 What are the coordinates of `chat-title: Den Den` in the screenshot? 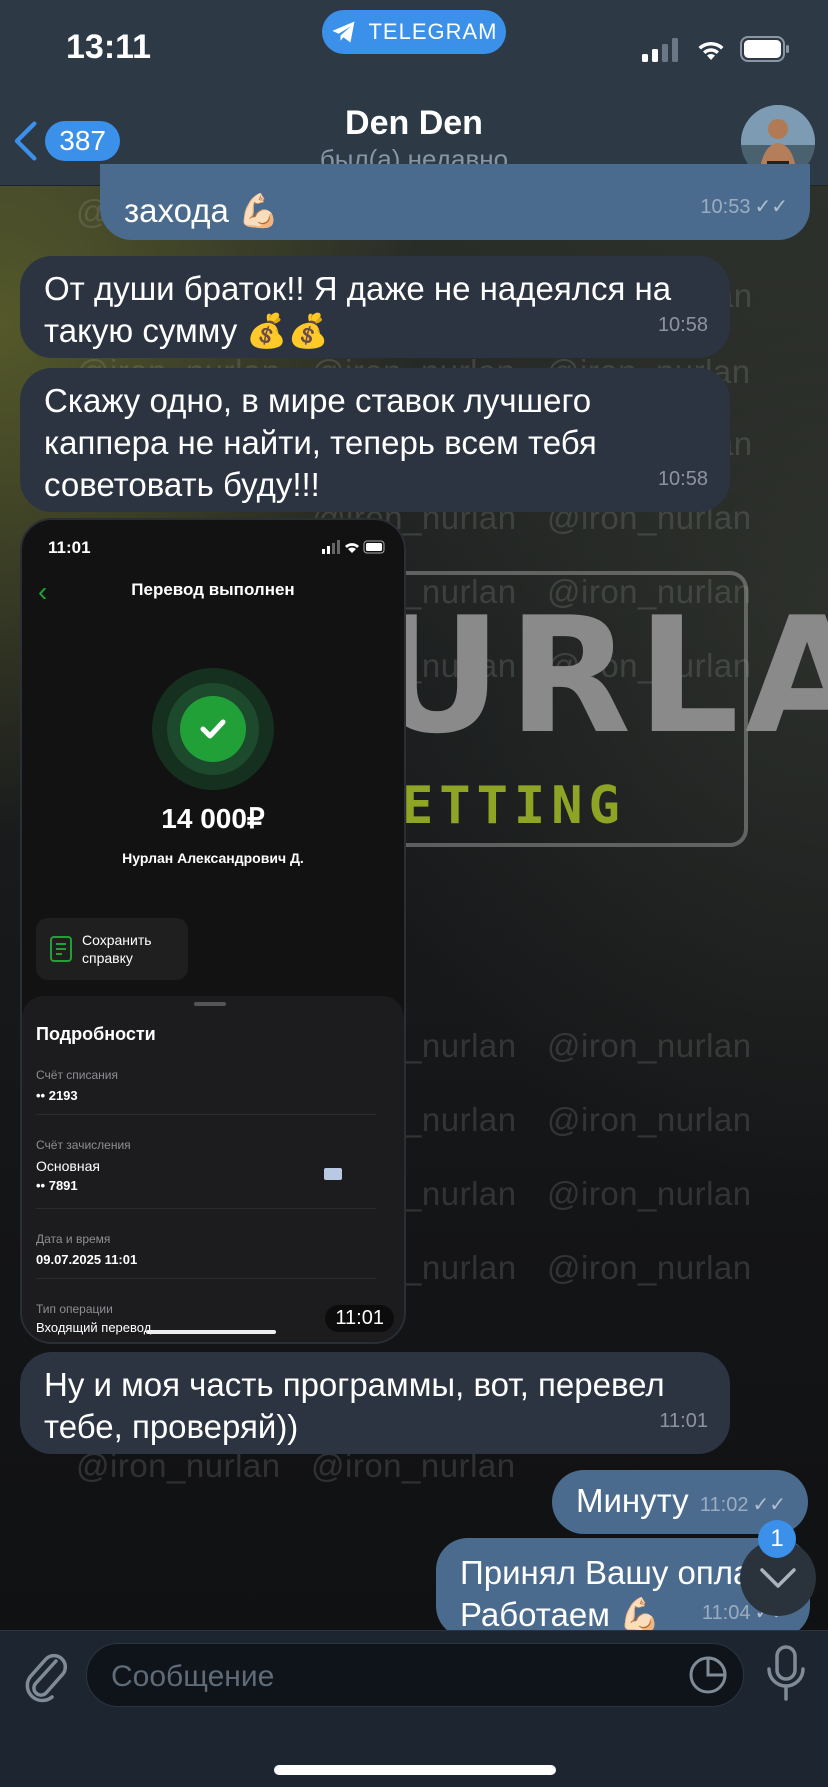 It's located at (414, 123).